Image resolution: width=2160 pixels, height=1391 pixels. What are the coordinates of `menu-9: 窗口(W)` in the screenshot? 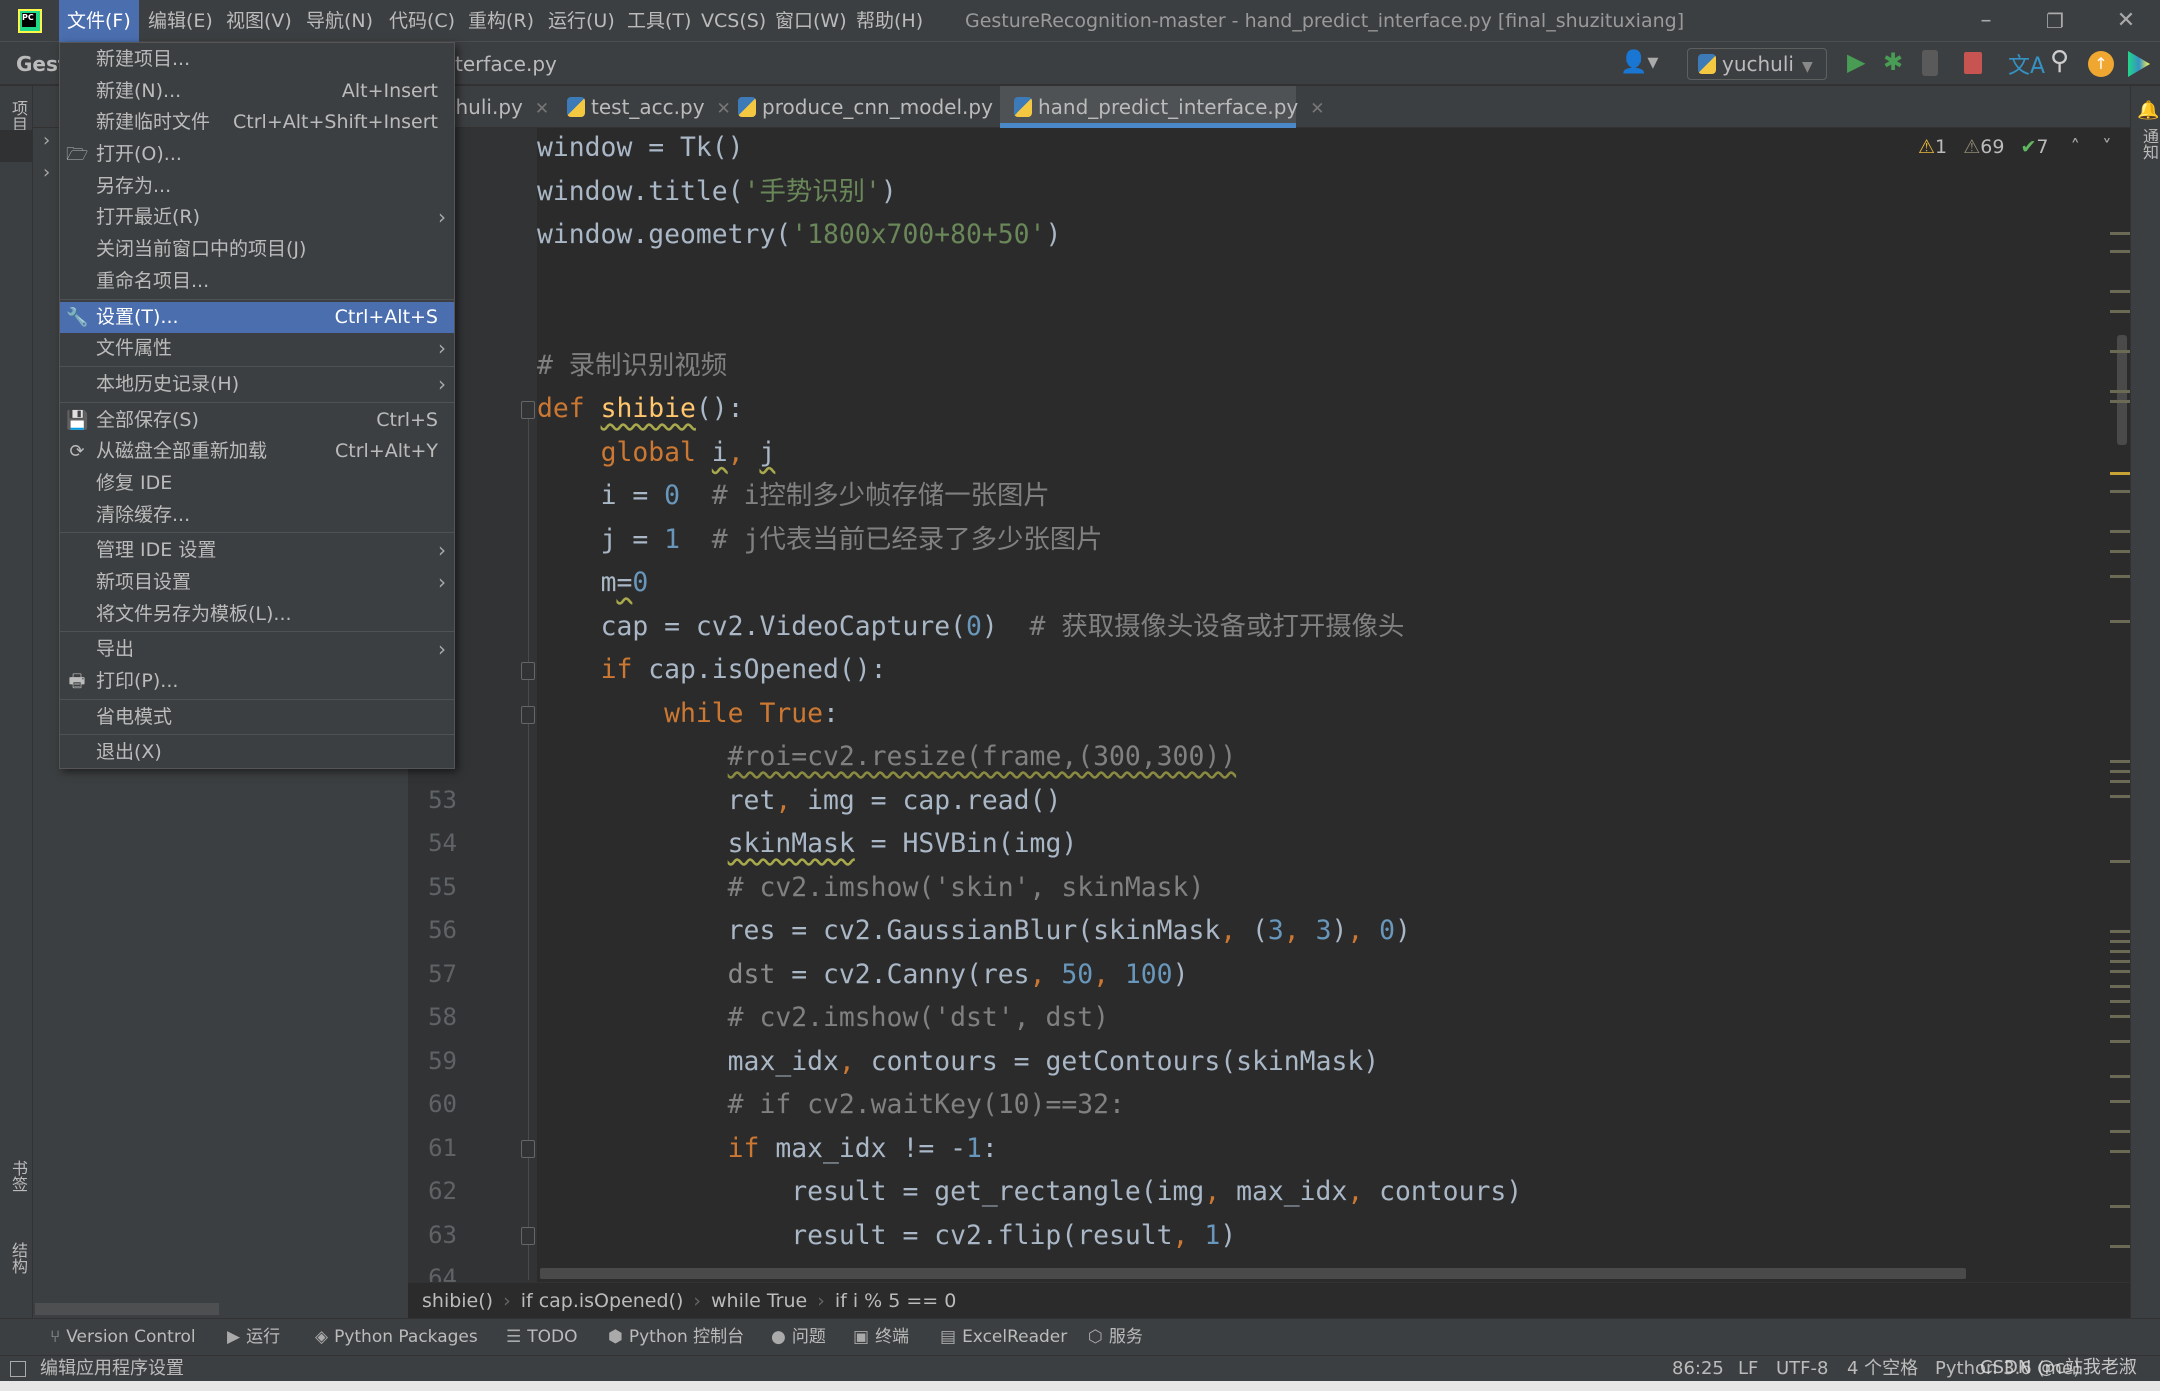 It's located at (811, 21).